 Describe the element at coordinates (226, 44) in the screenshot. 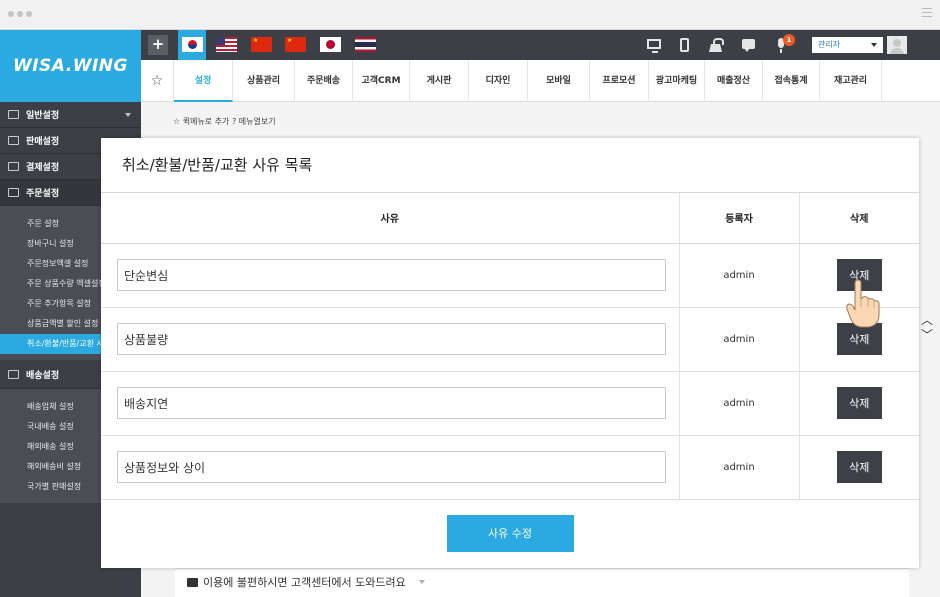

I see `us-flag-icon` at that location.